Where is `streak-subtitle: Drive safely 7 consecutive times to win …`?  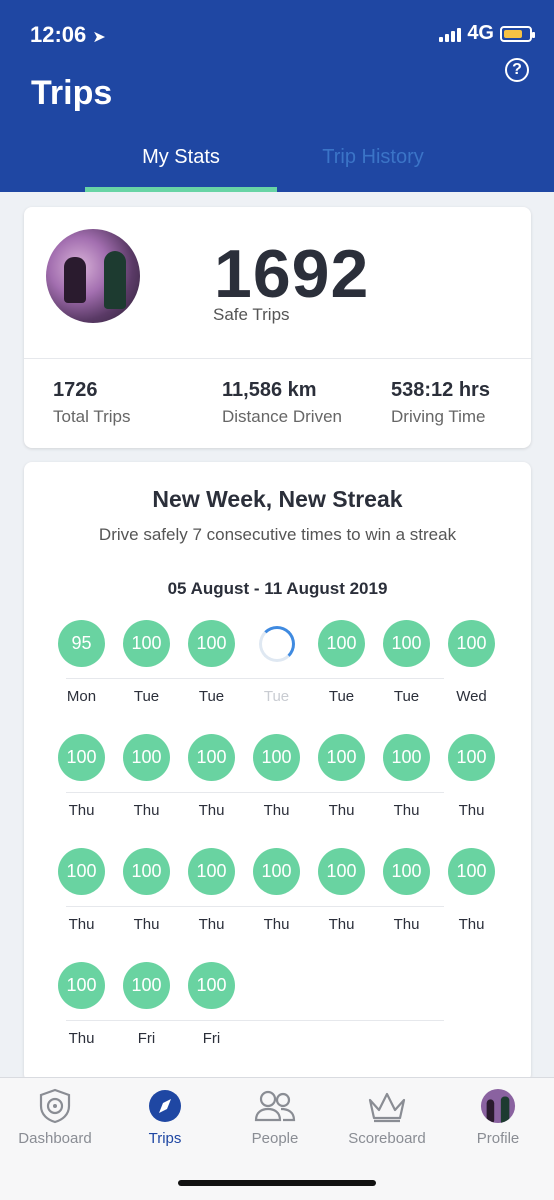
streak-subtitle: Drive safely 7 consecutive times to win … is located at coordinates (277, 534).